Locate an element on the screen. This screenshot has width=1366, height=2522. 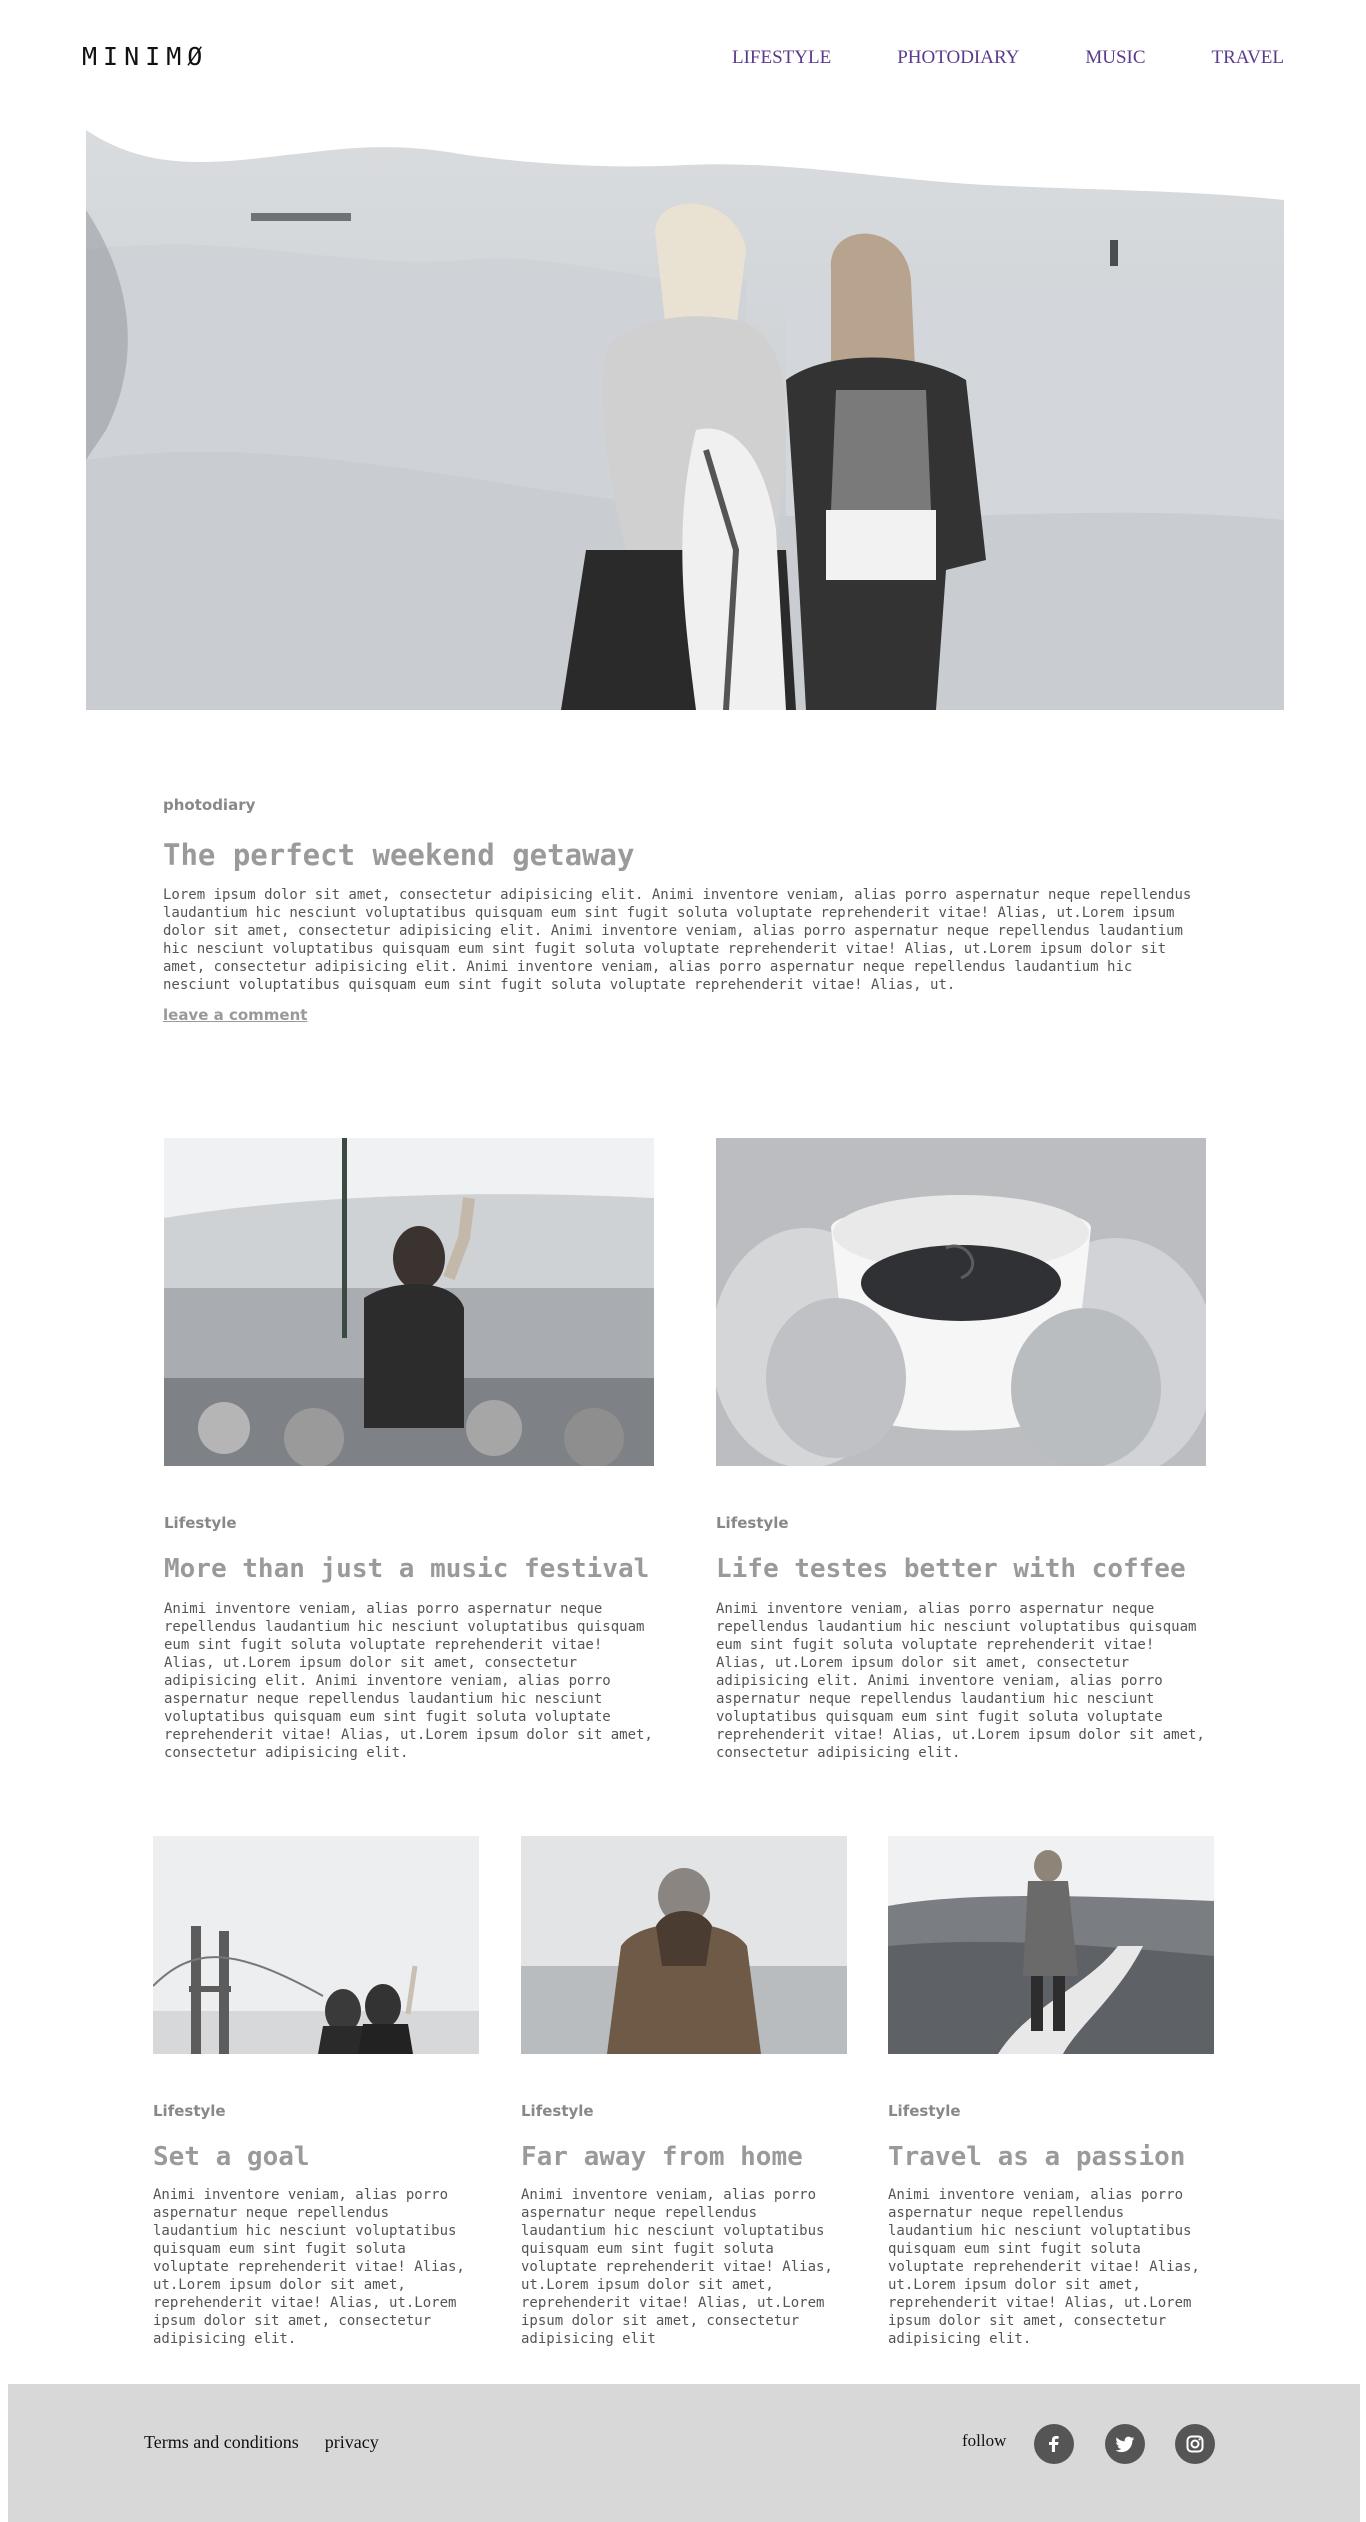
site-footer: Terms and conditions privacy follow is located at coordinates (684, 2453).